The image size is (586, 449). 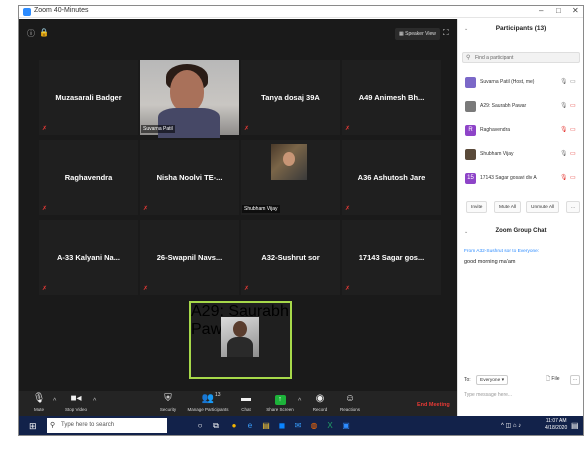 What do you see at coordinates (246, 398) in the screenshot?
I see `chat-bubble-icon: ▬` at bounding box center [246, 398].